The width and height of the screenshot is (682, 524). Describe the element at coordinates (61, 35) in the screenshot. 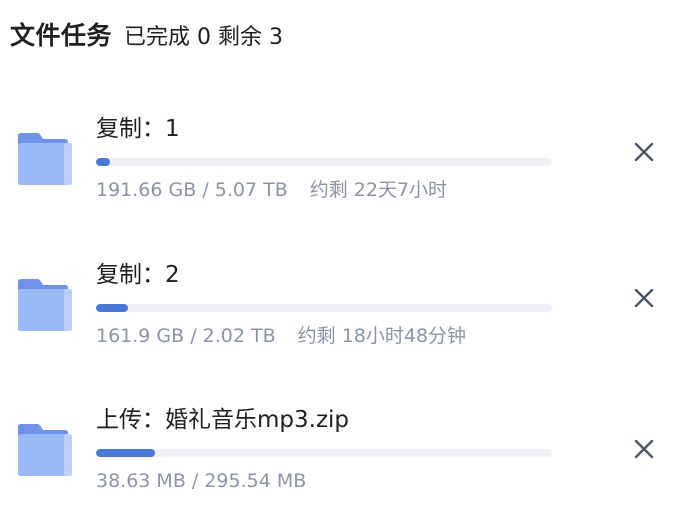

I see `page-title: 文件任务` at that location.